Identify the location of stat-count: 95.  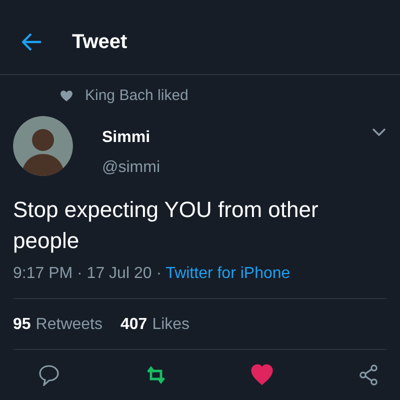
(22, 324).